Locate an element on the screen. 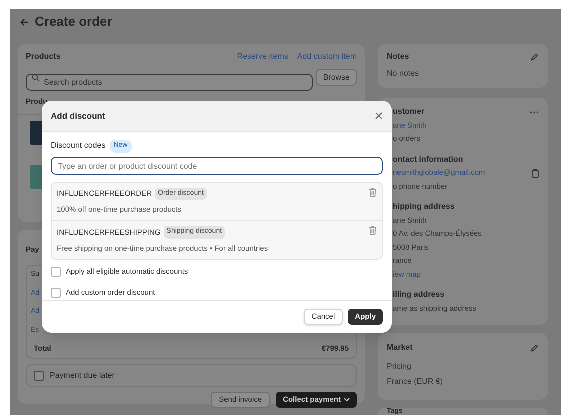 The width and height of the screenshot is (571, 415). market-text: Pricing is located at coordinates (399, 367).